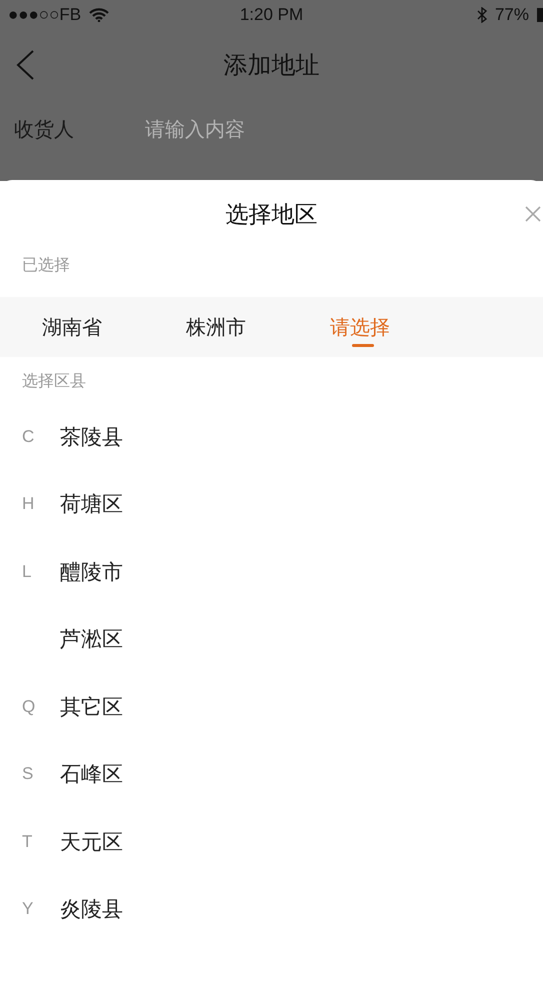 The width and height of the screenshot is (543, 987). I want to click on district-item: 醴陵市, so click(91, 572).